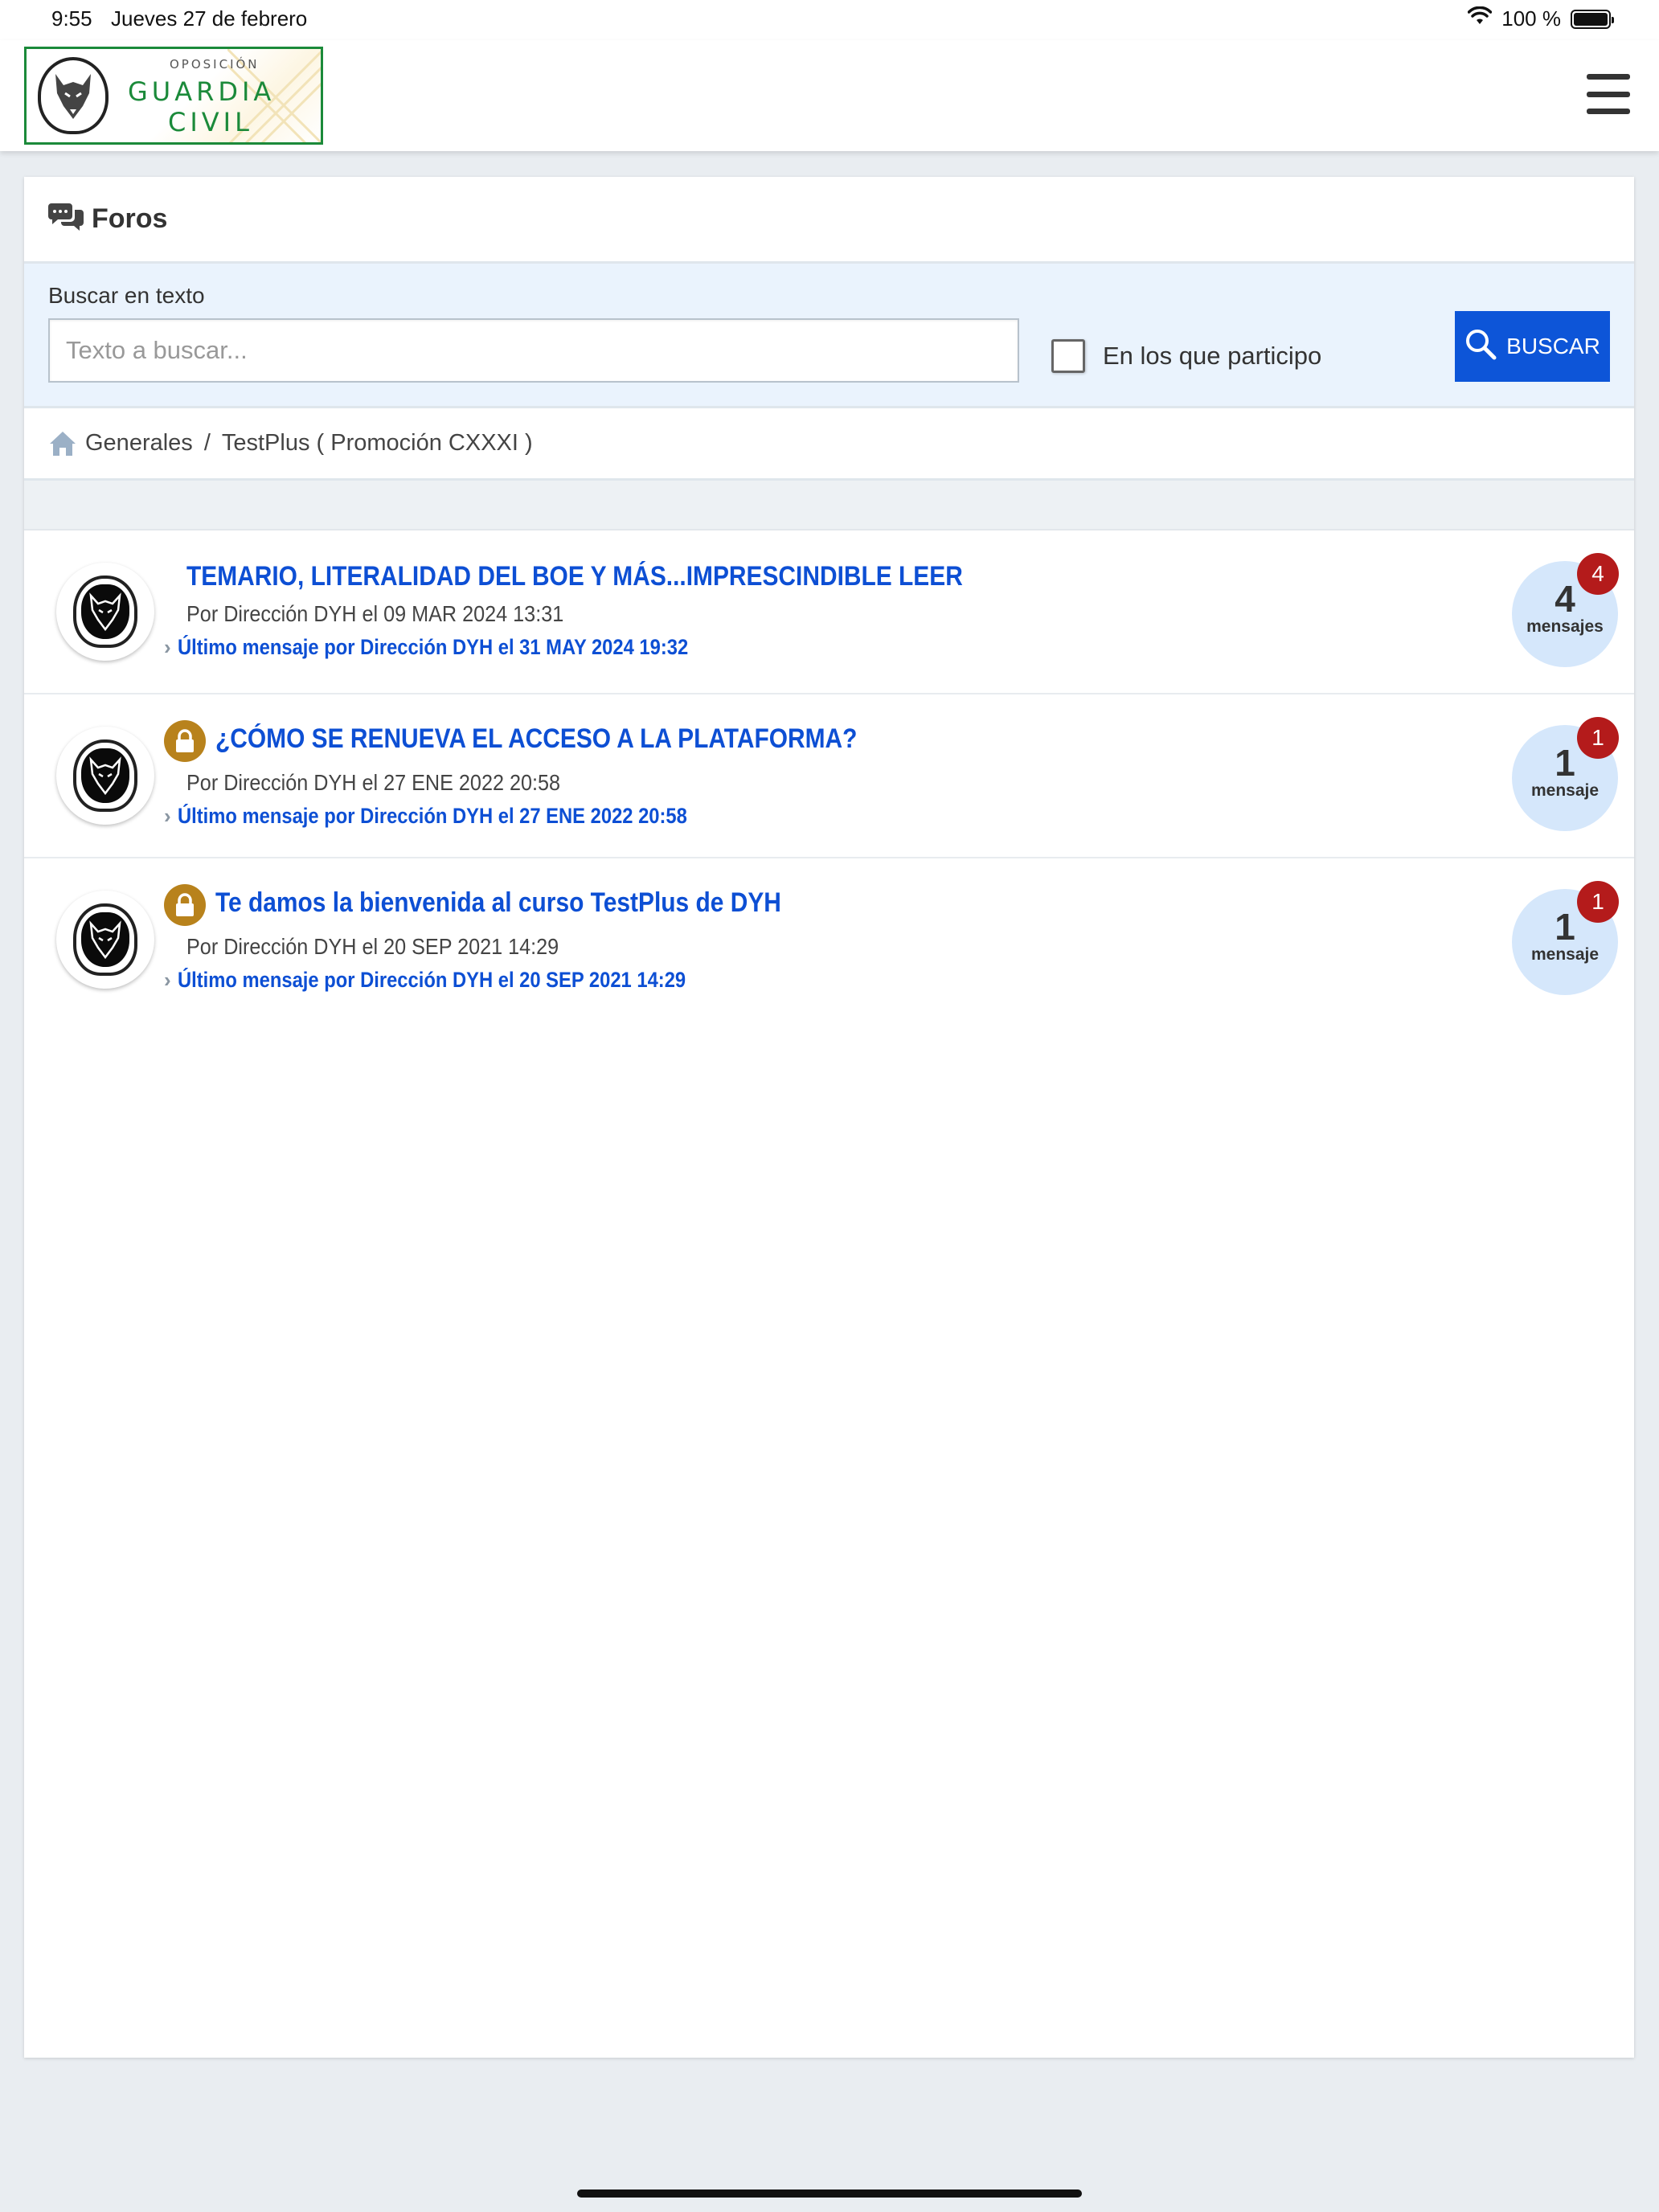 The height and width of the screenshot is (2212, 1659). What do you see at coordinates (377, 443) in the screenshot?
I see `breadcrumb-item-testplus: TestPlus ( Promoción CXXXI )` at bounding box center [377, 443].